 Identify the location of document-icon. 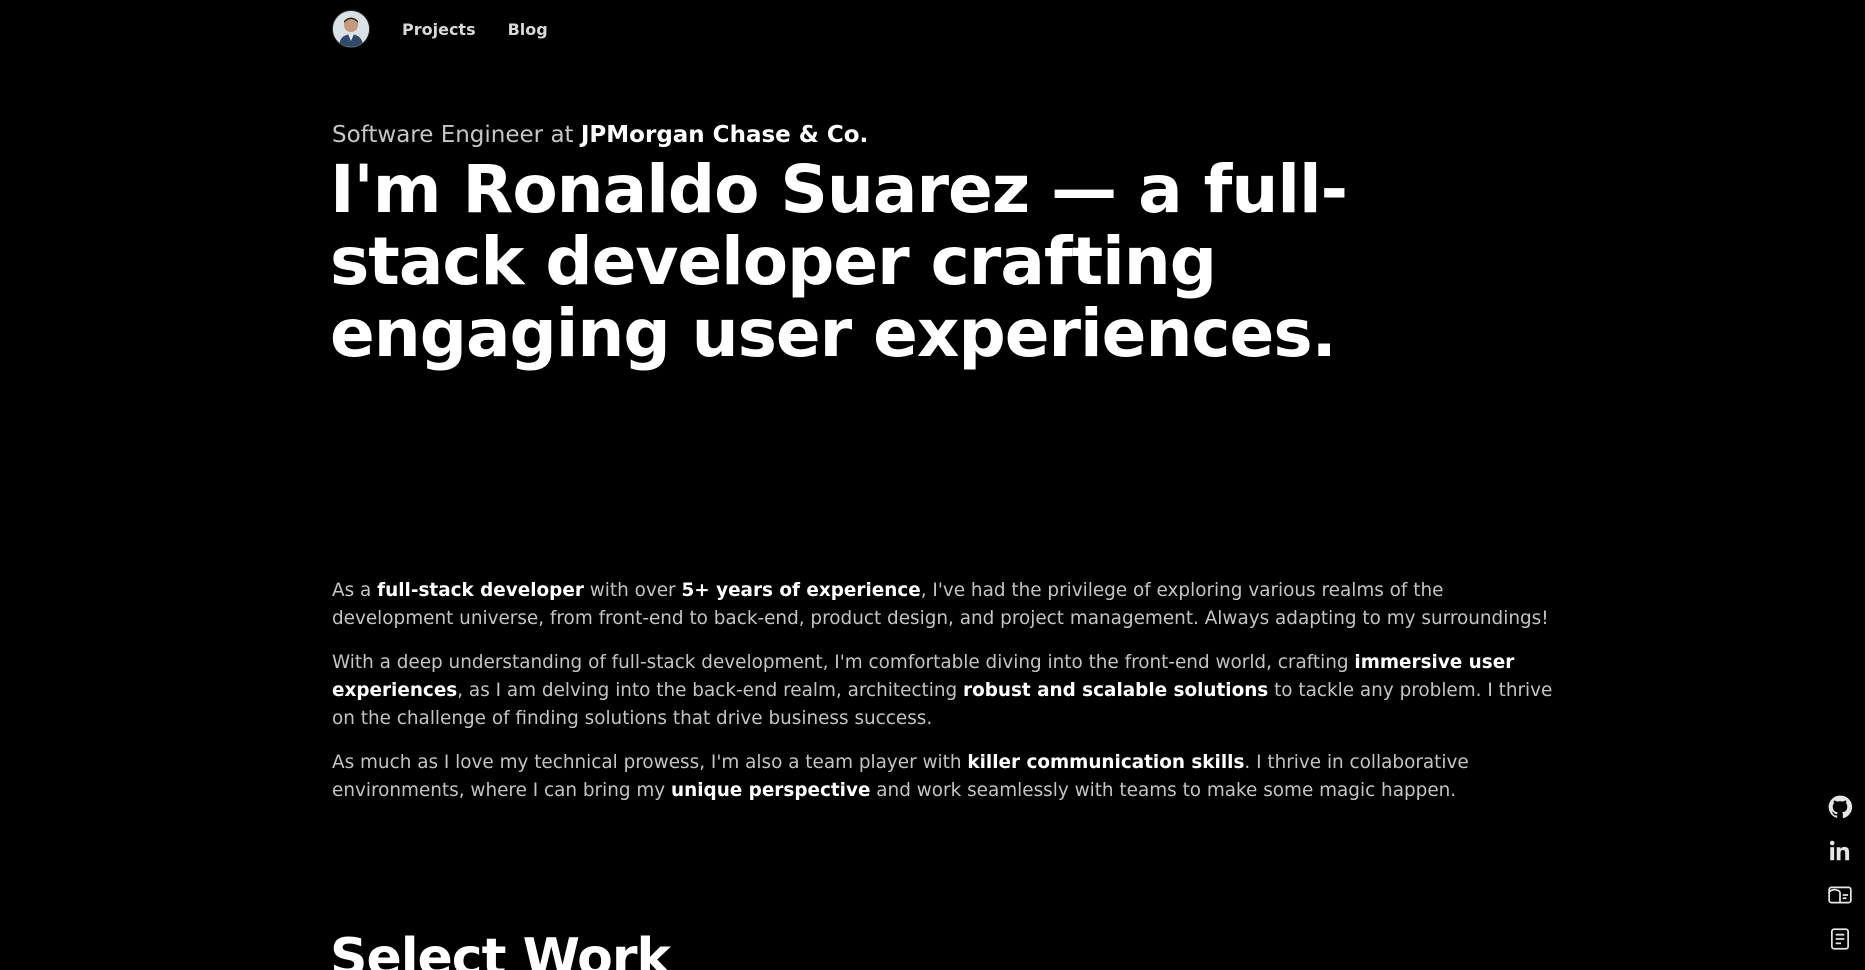
(1840, 939).